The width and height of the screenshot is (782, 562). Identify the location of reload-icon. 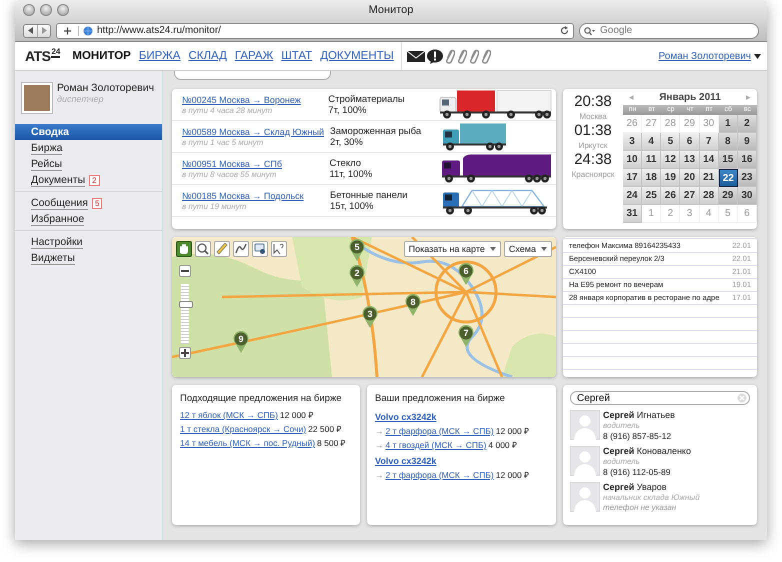
(564, 30).